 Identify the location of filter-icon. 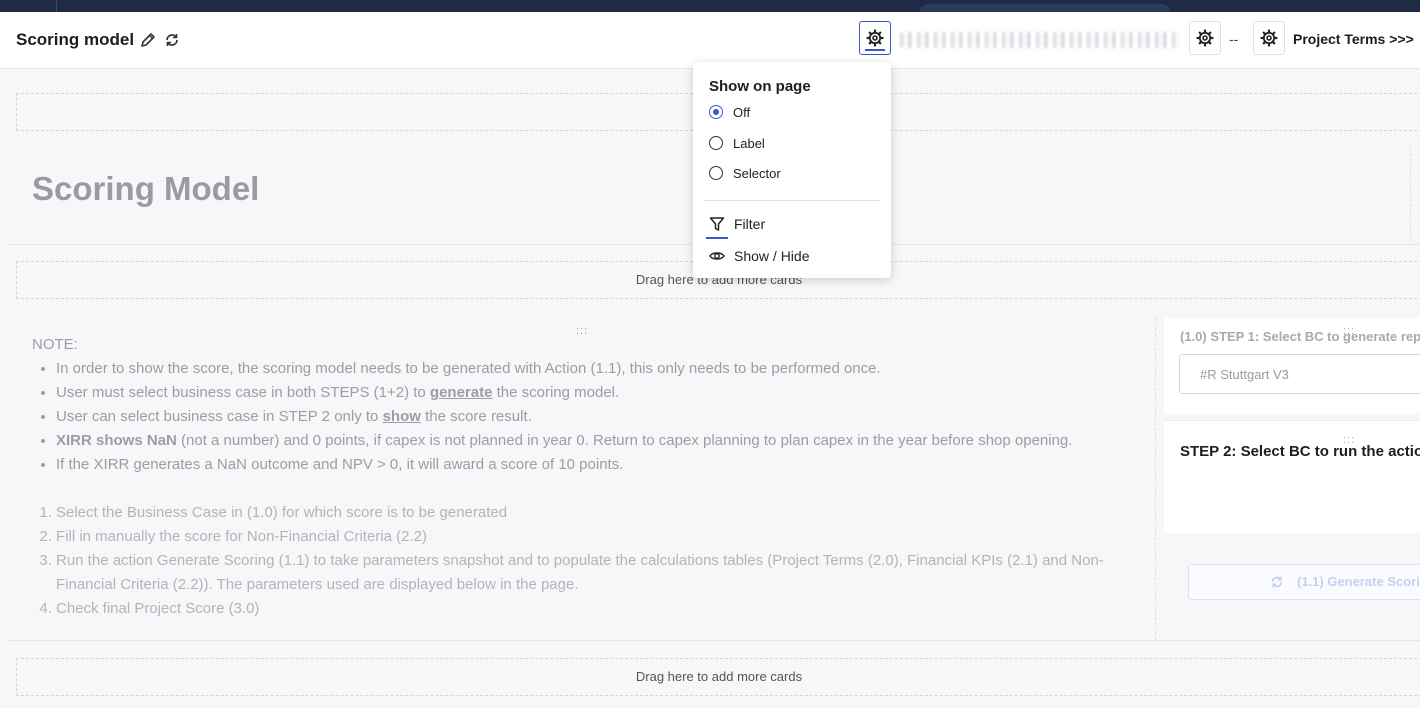
(717, 224).